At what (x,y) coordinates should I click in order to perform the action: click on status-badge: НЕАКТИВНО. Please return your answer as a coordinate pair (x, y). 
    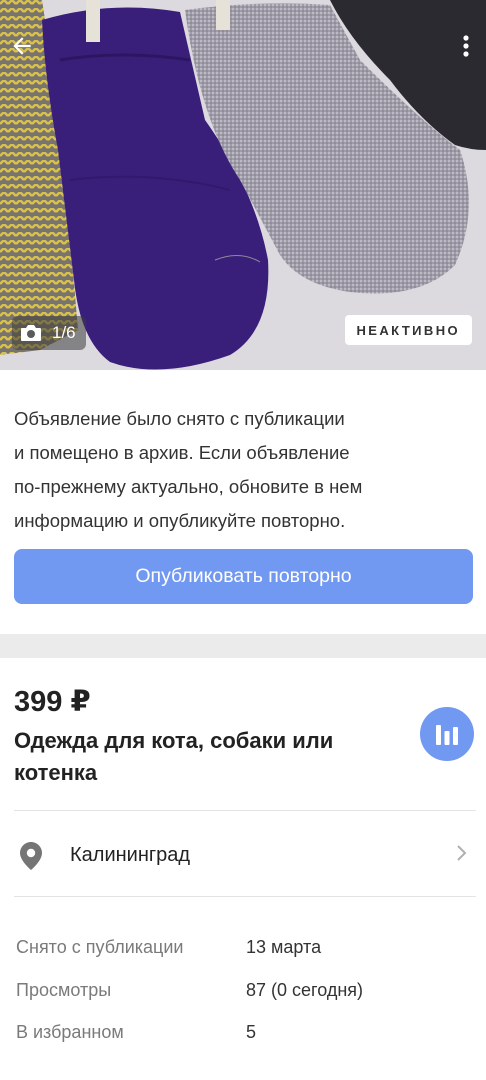
    Looking at the image, I should click on (408, 330).